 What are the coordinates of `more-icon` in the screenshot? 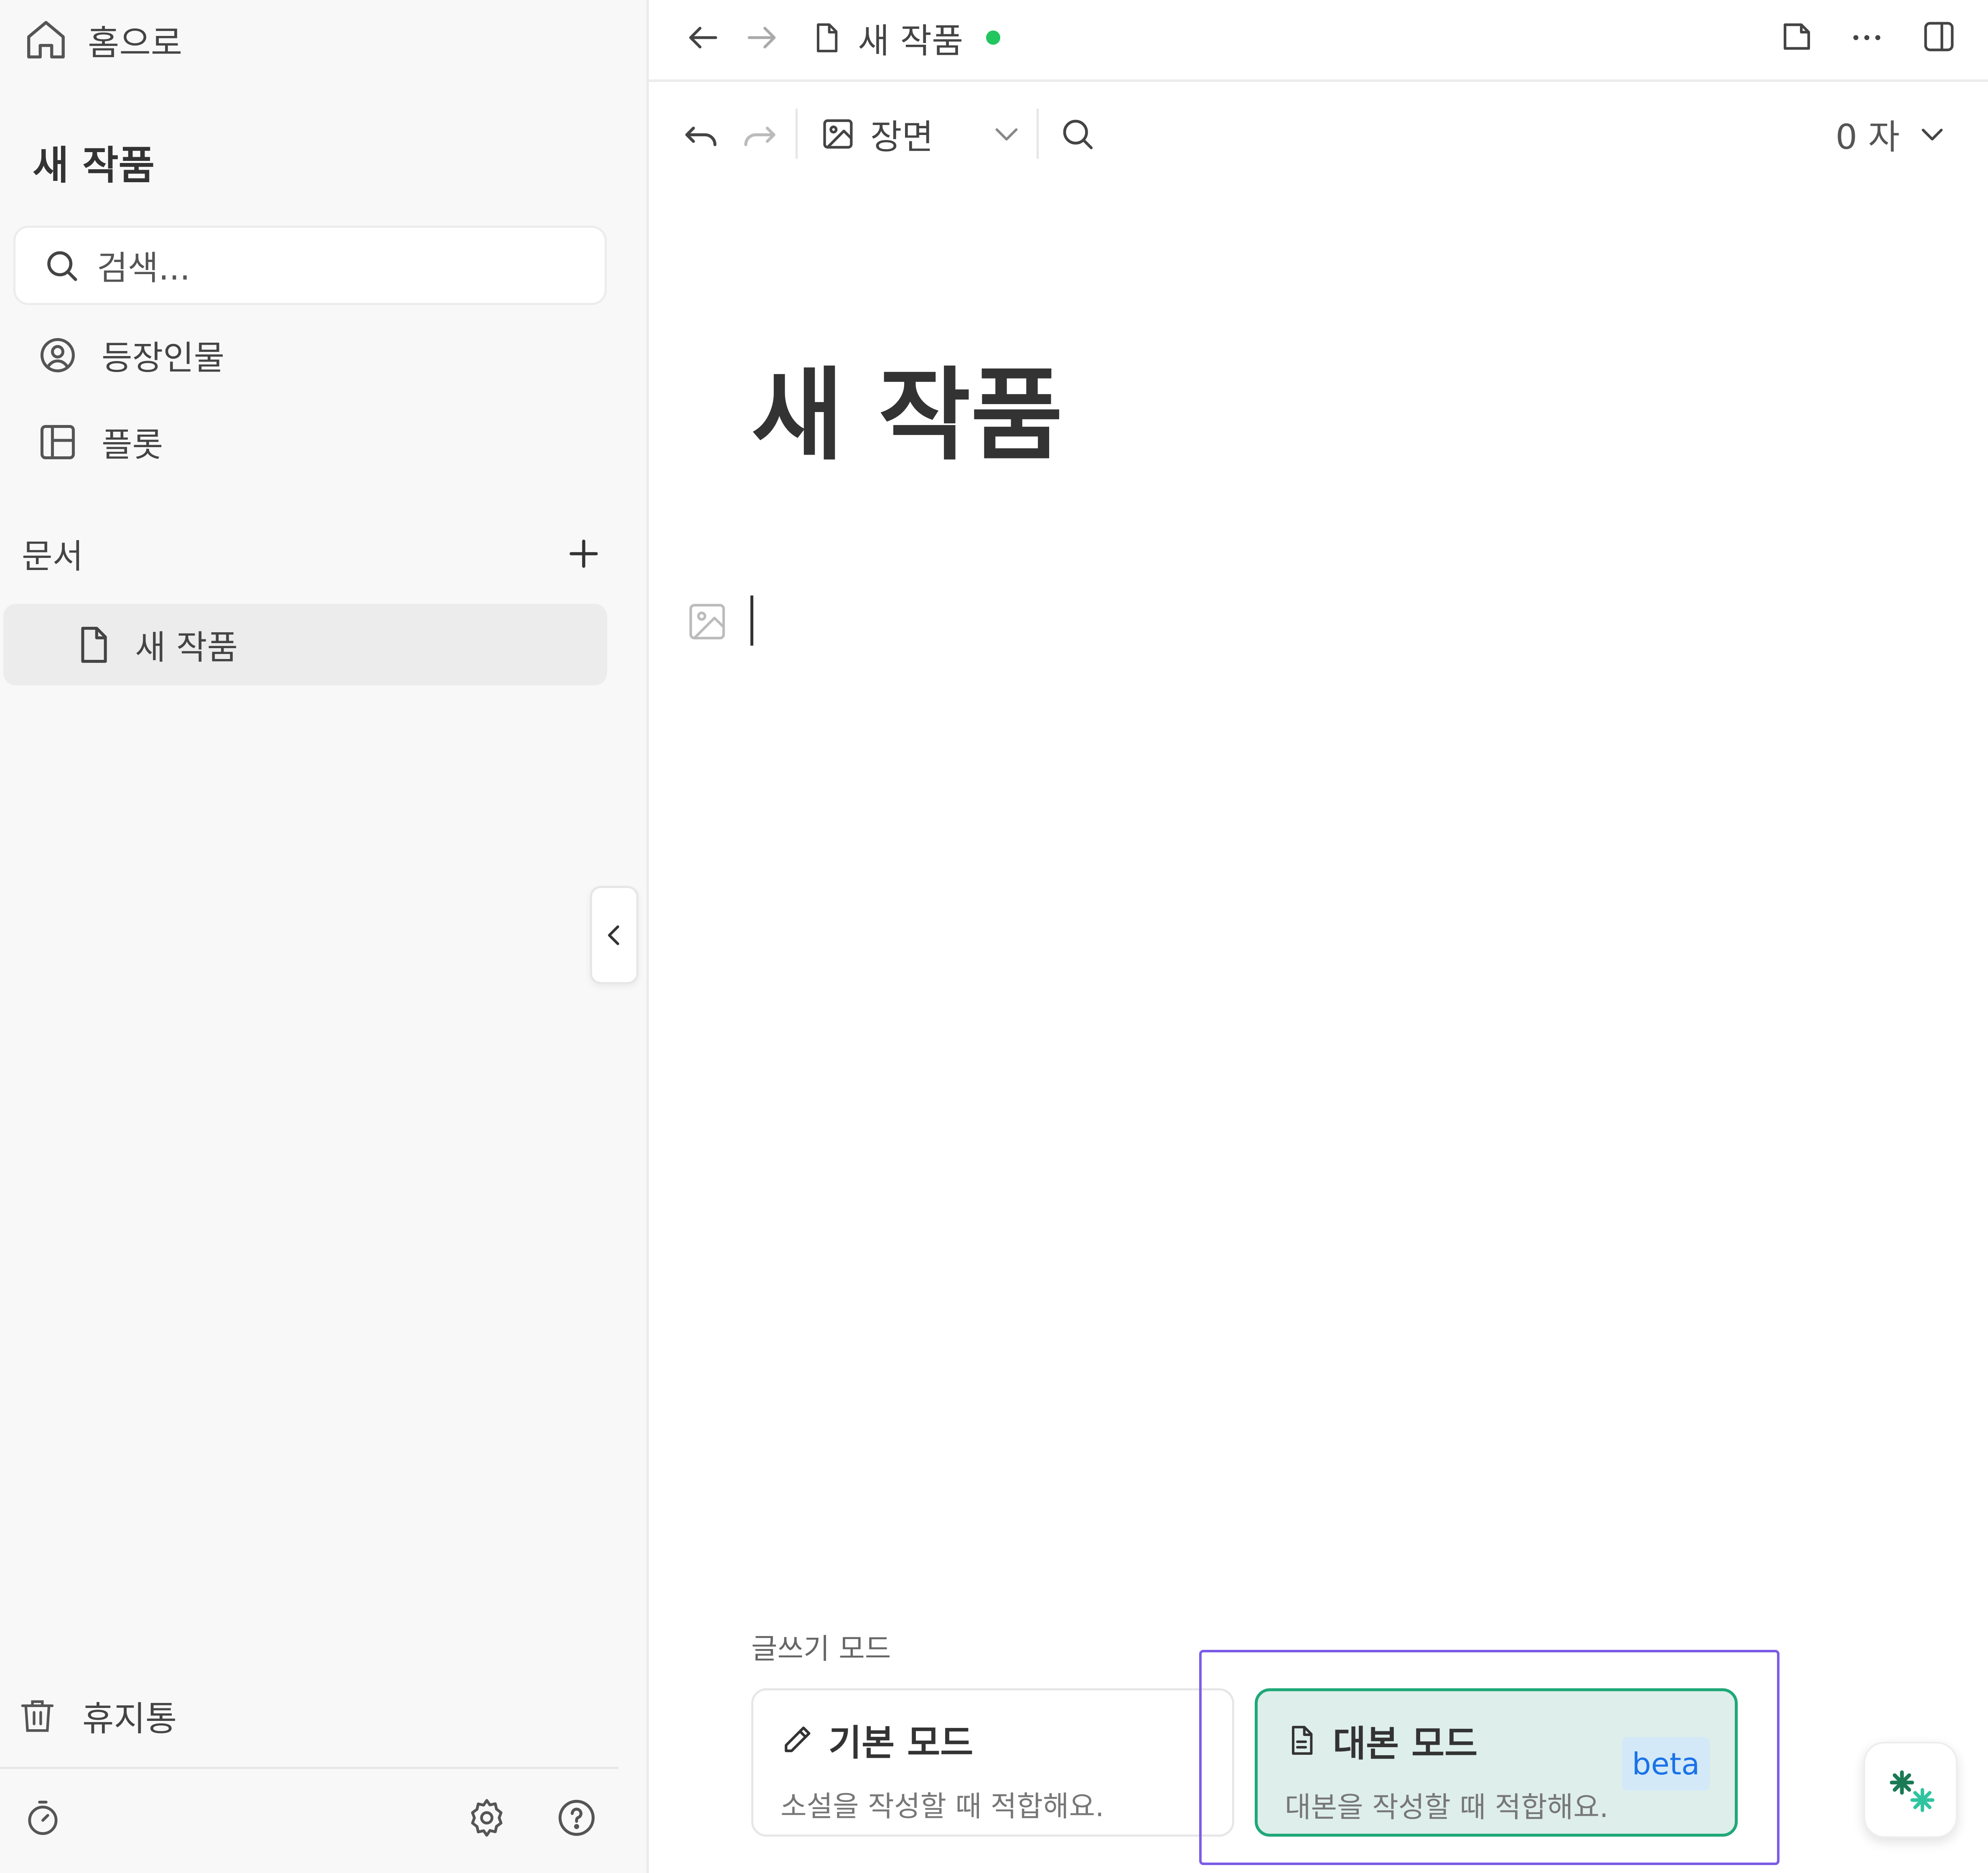 It's located at (1867, 37).